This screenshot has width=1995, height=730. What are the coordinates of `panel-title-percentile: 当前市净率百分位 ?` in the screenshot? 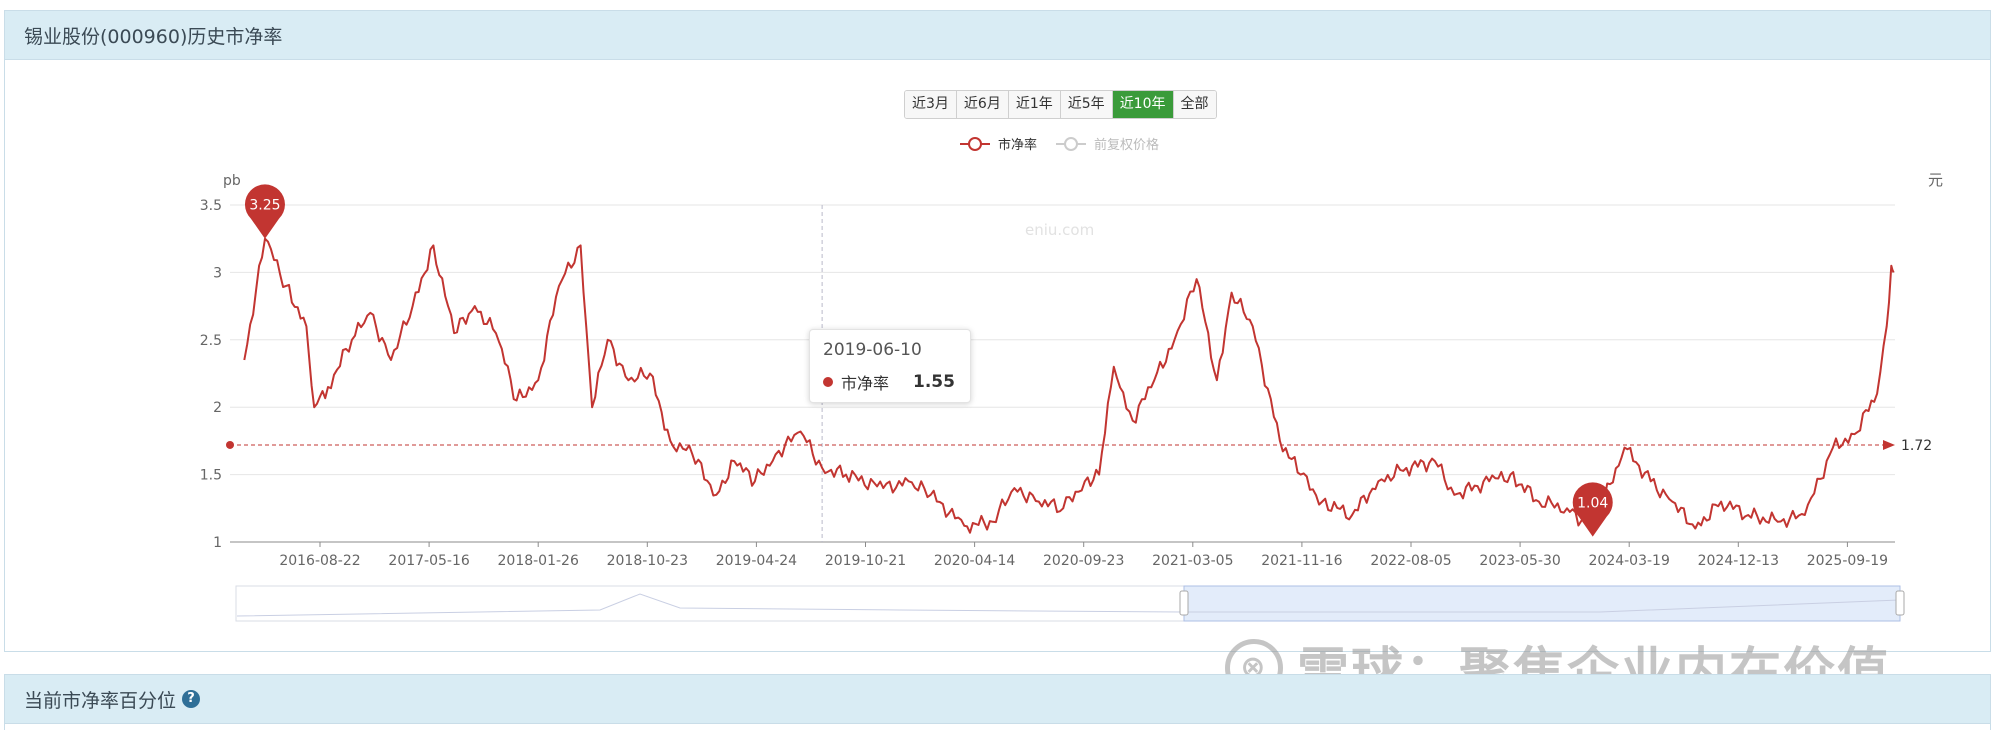 It's located at (997, 699).